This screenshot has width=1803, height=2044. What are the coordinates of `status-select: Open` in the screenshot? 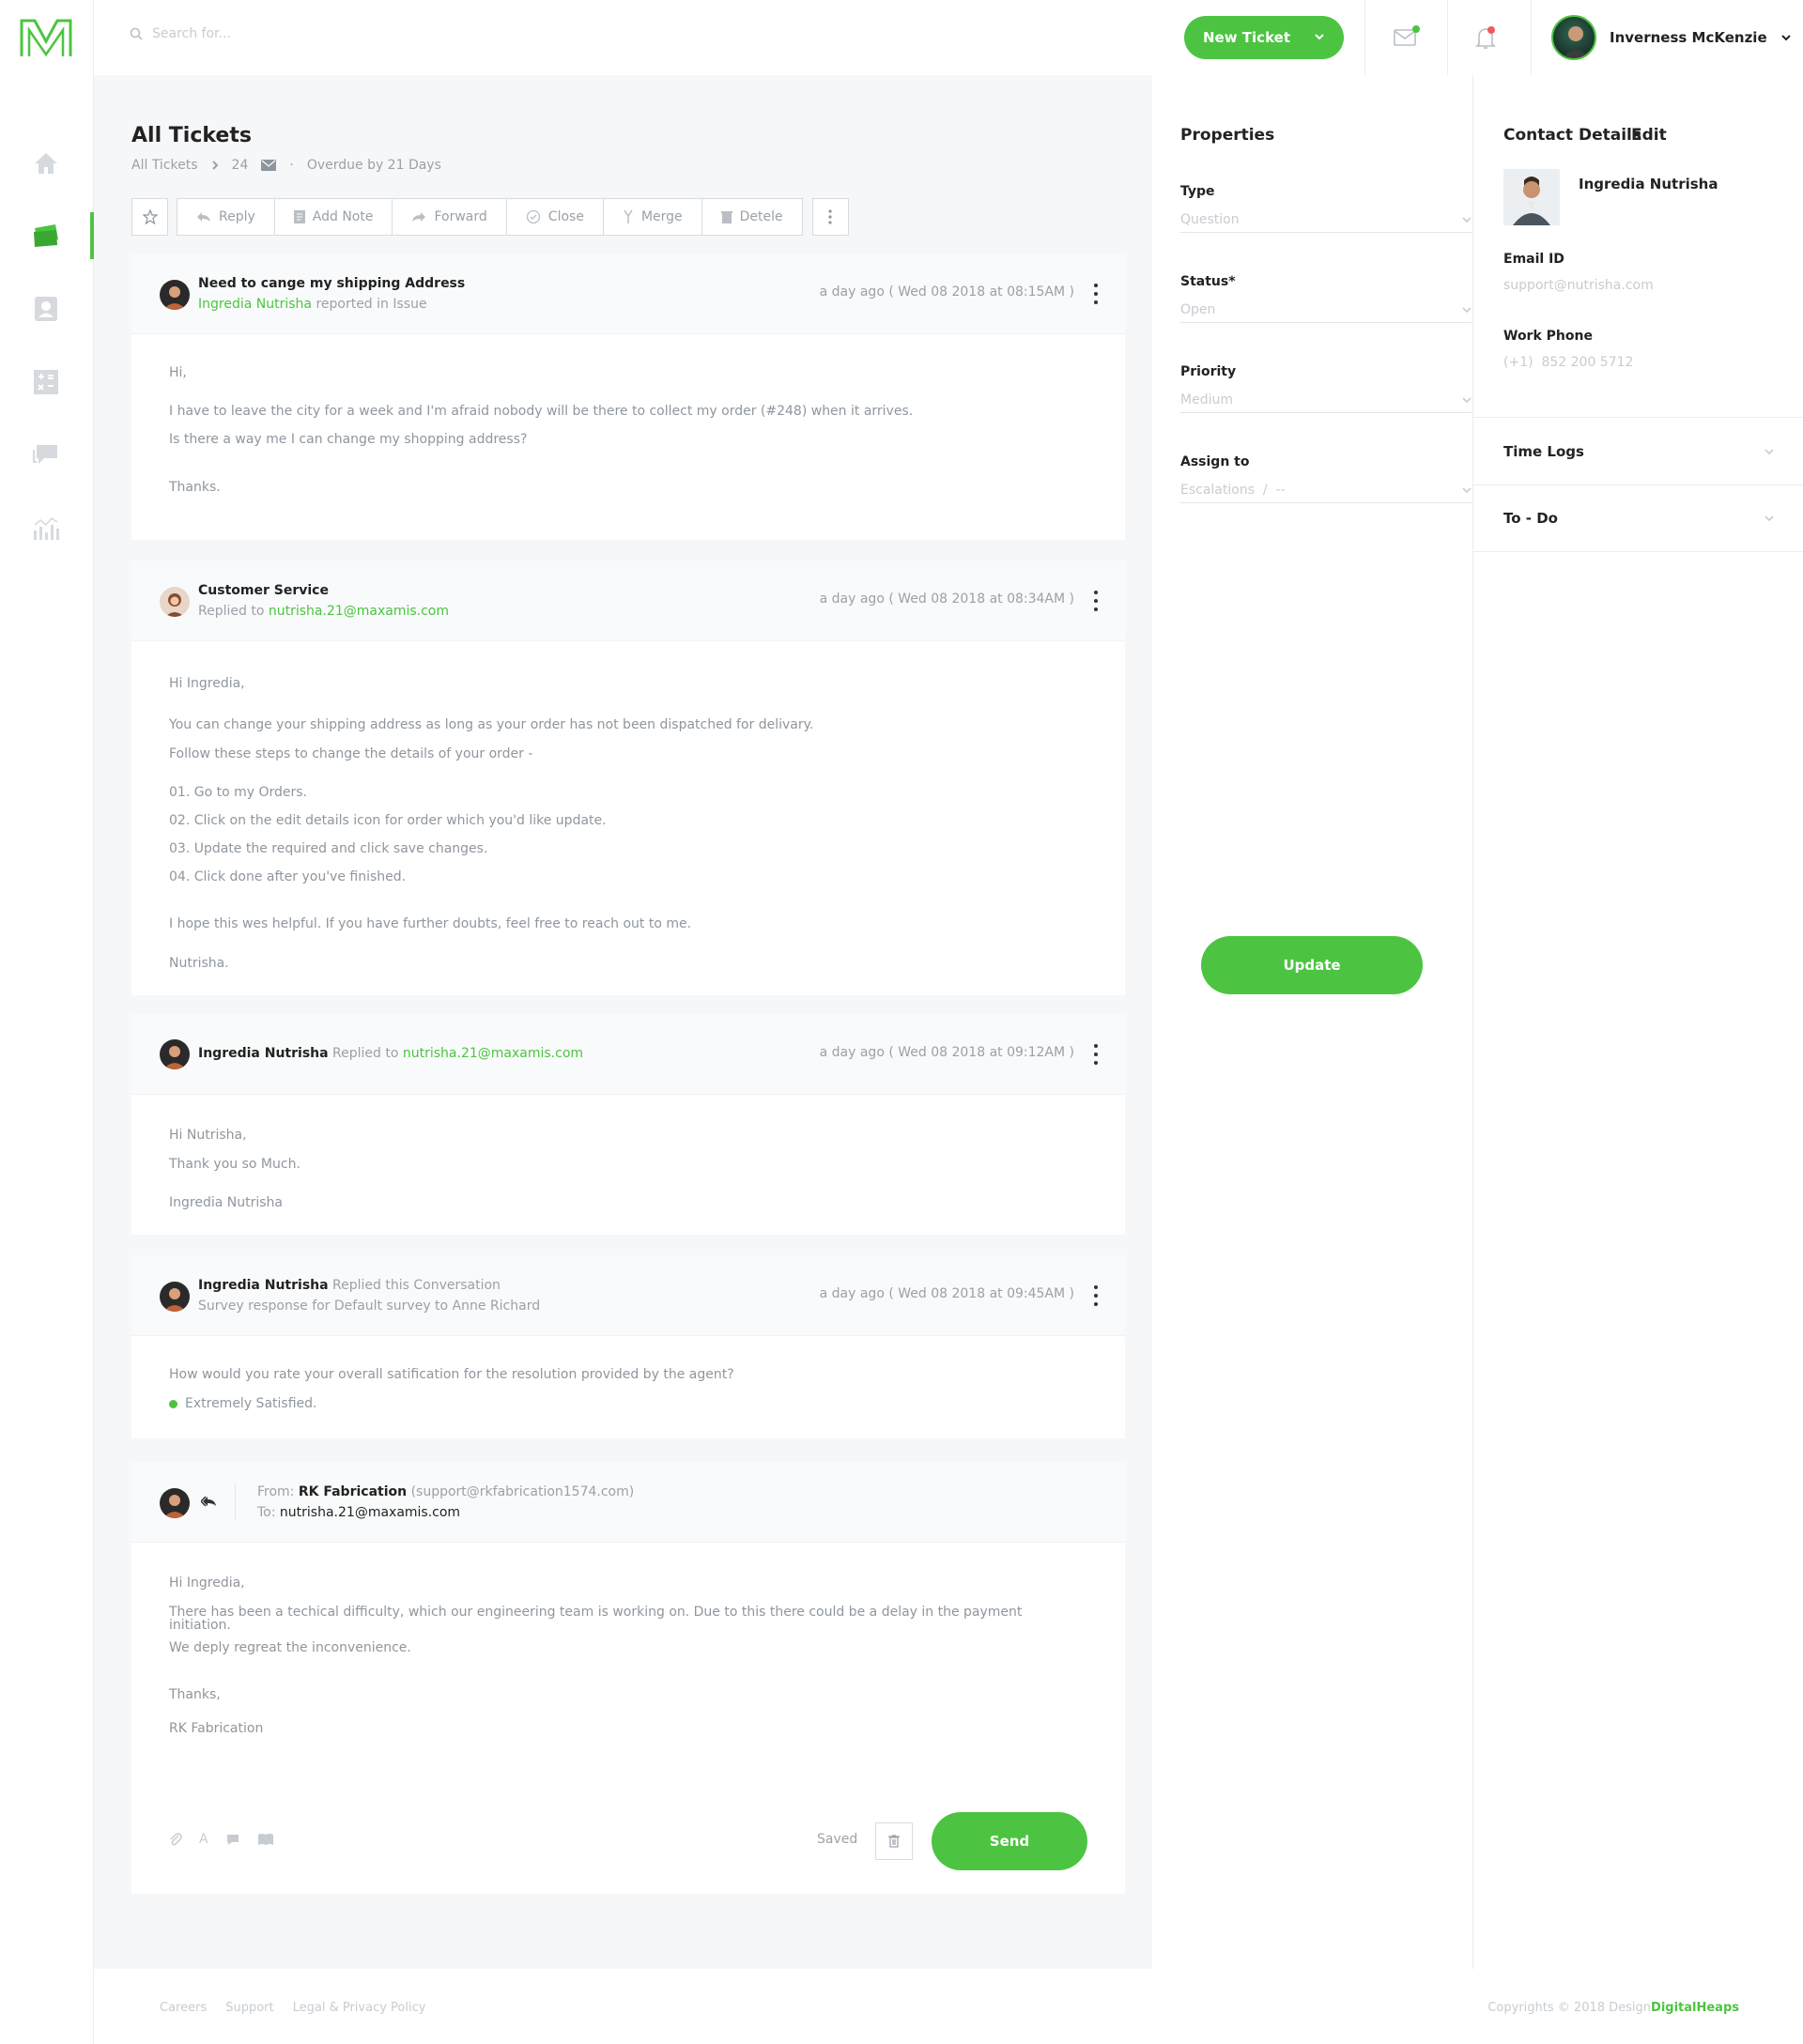 It's located at (1326, 311).